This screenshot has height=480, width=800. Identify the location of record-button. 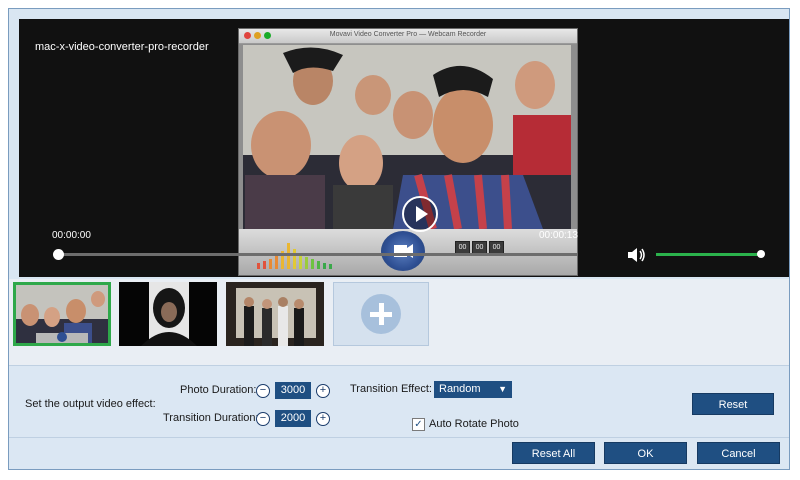
(403, 251).